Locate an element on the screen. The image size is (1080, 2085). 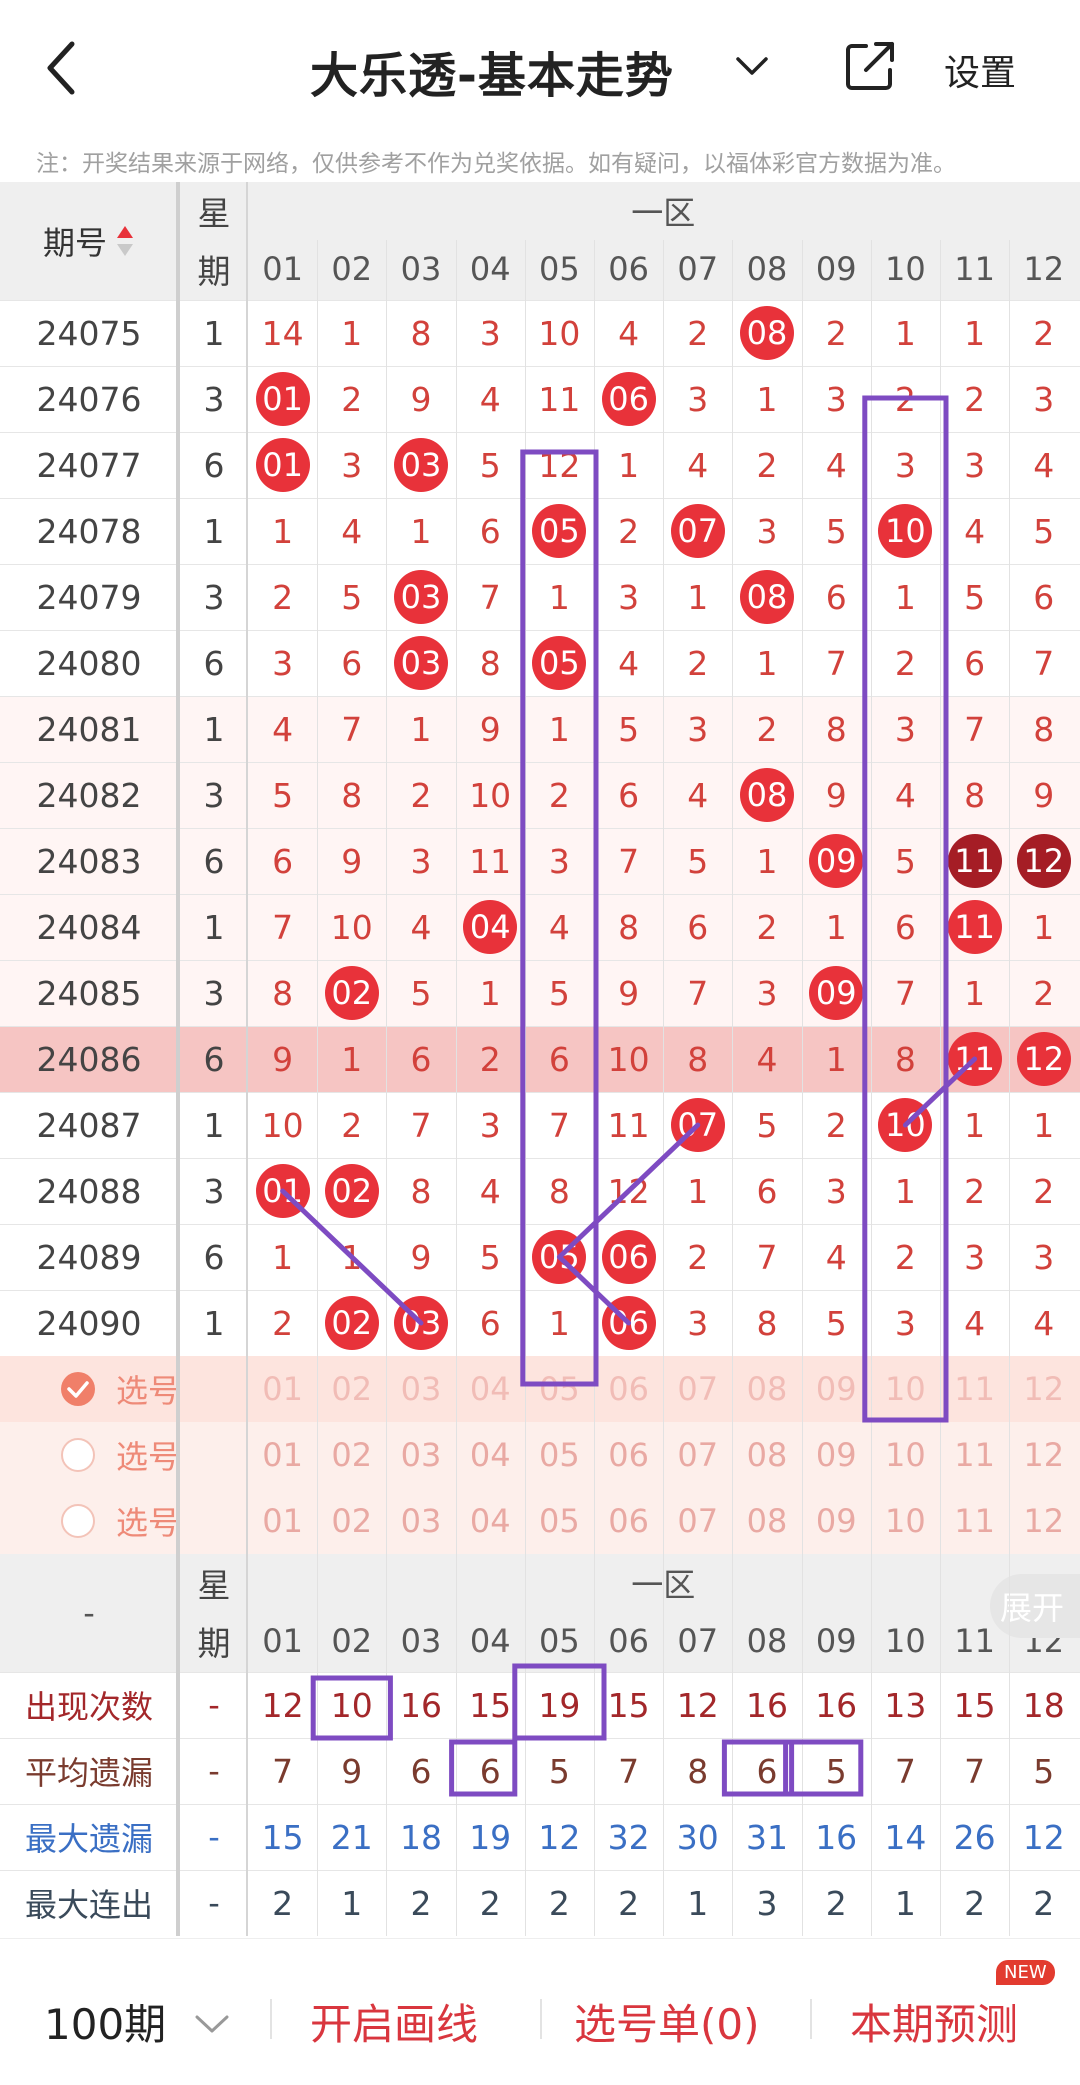
omission-cell: 11 is located at coordinates (628, 1125).